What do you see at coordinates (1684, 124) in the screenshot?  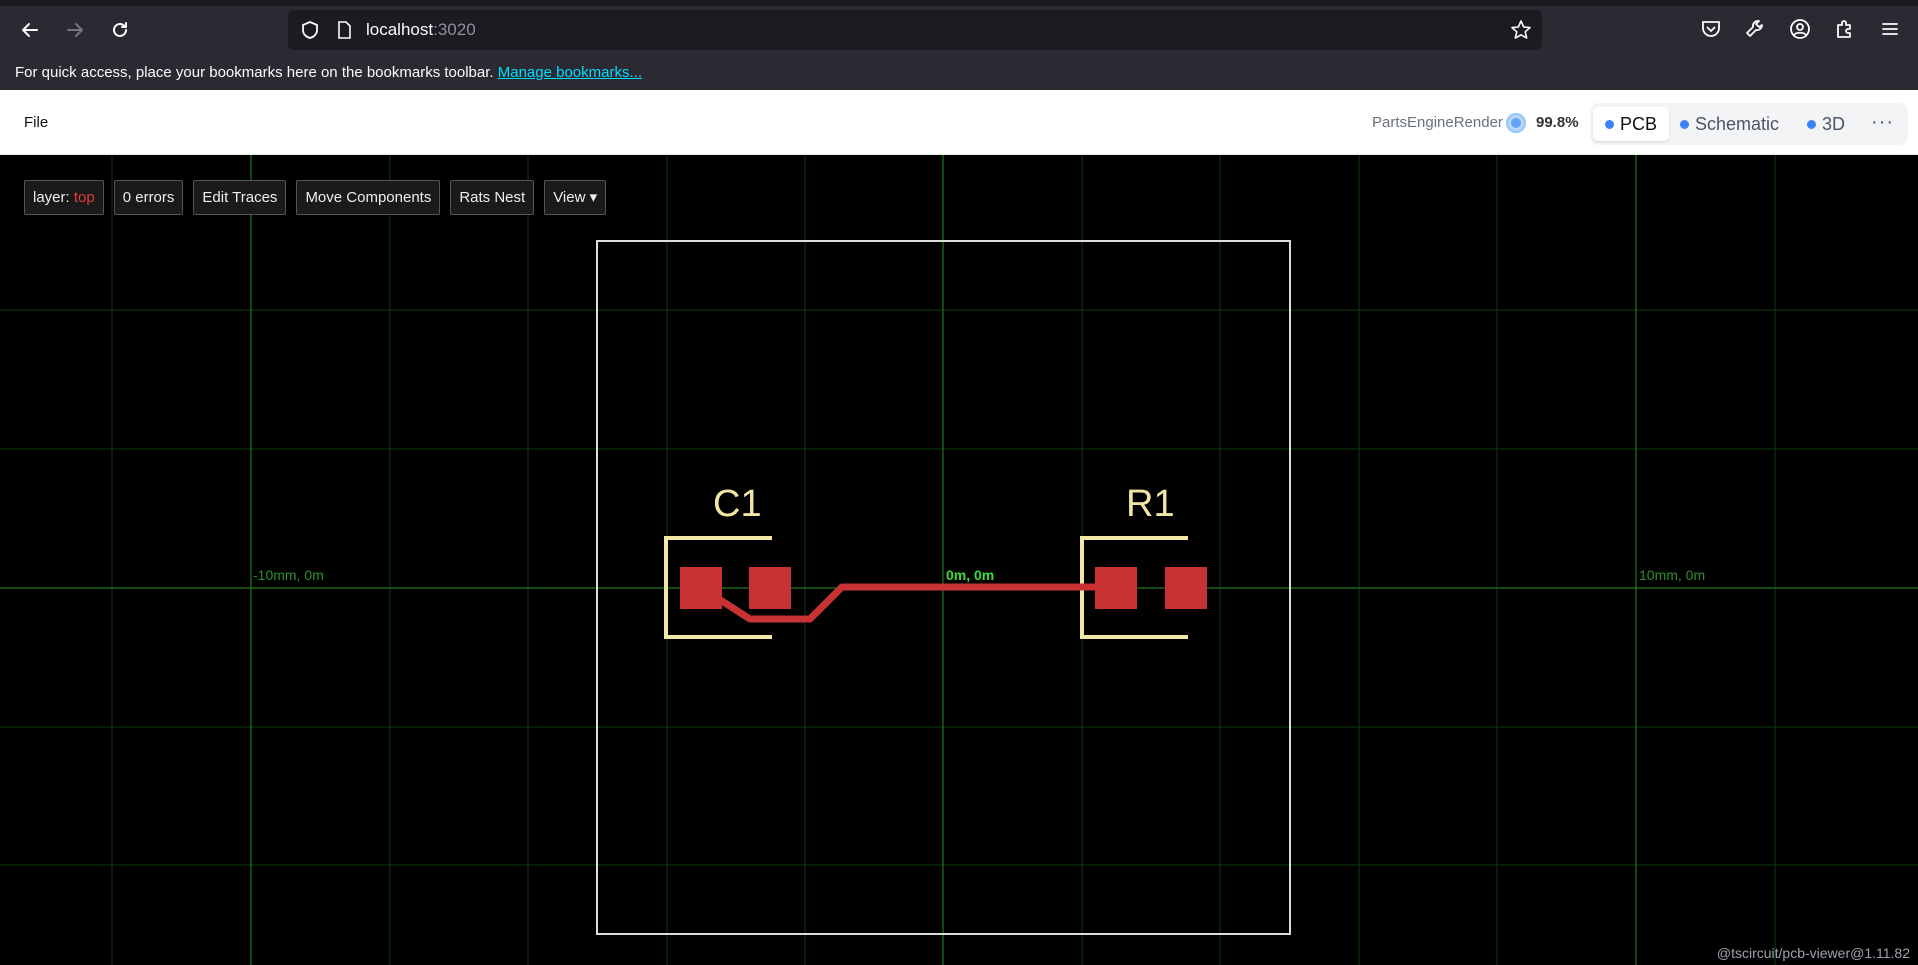 I see `schematic-dot-icon` at bounding box center [1684, 124].